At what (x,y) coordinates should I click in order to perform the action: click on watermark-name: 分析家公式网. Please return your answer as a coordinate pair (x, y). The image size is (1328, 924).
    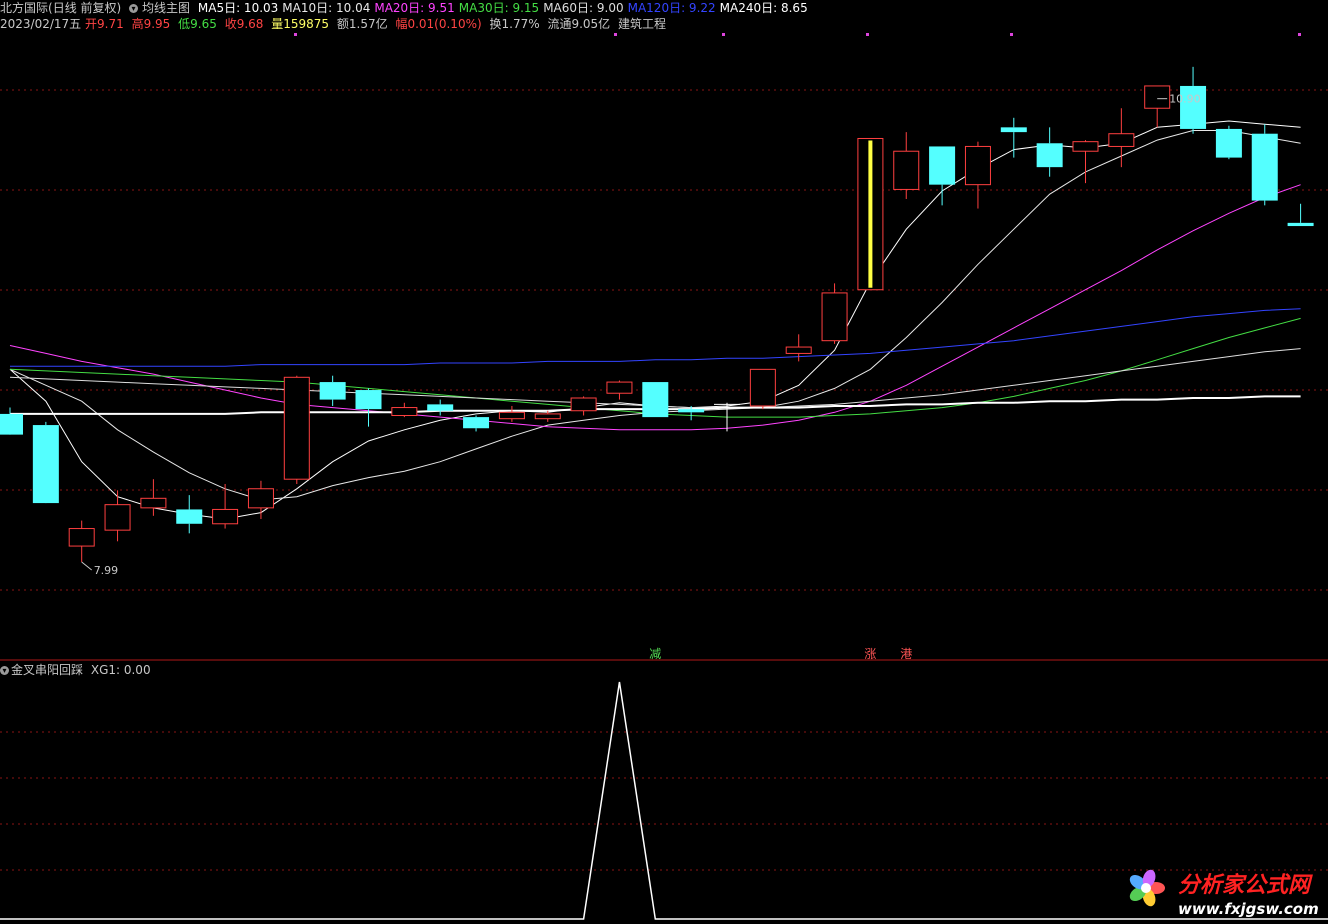
    Looking at the image, I should click on (1245, 885).